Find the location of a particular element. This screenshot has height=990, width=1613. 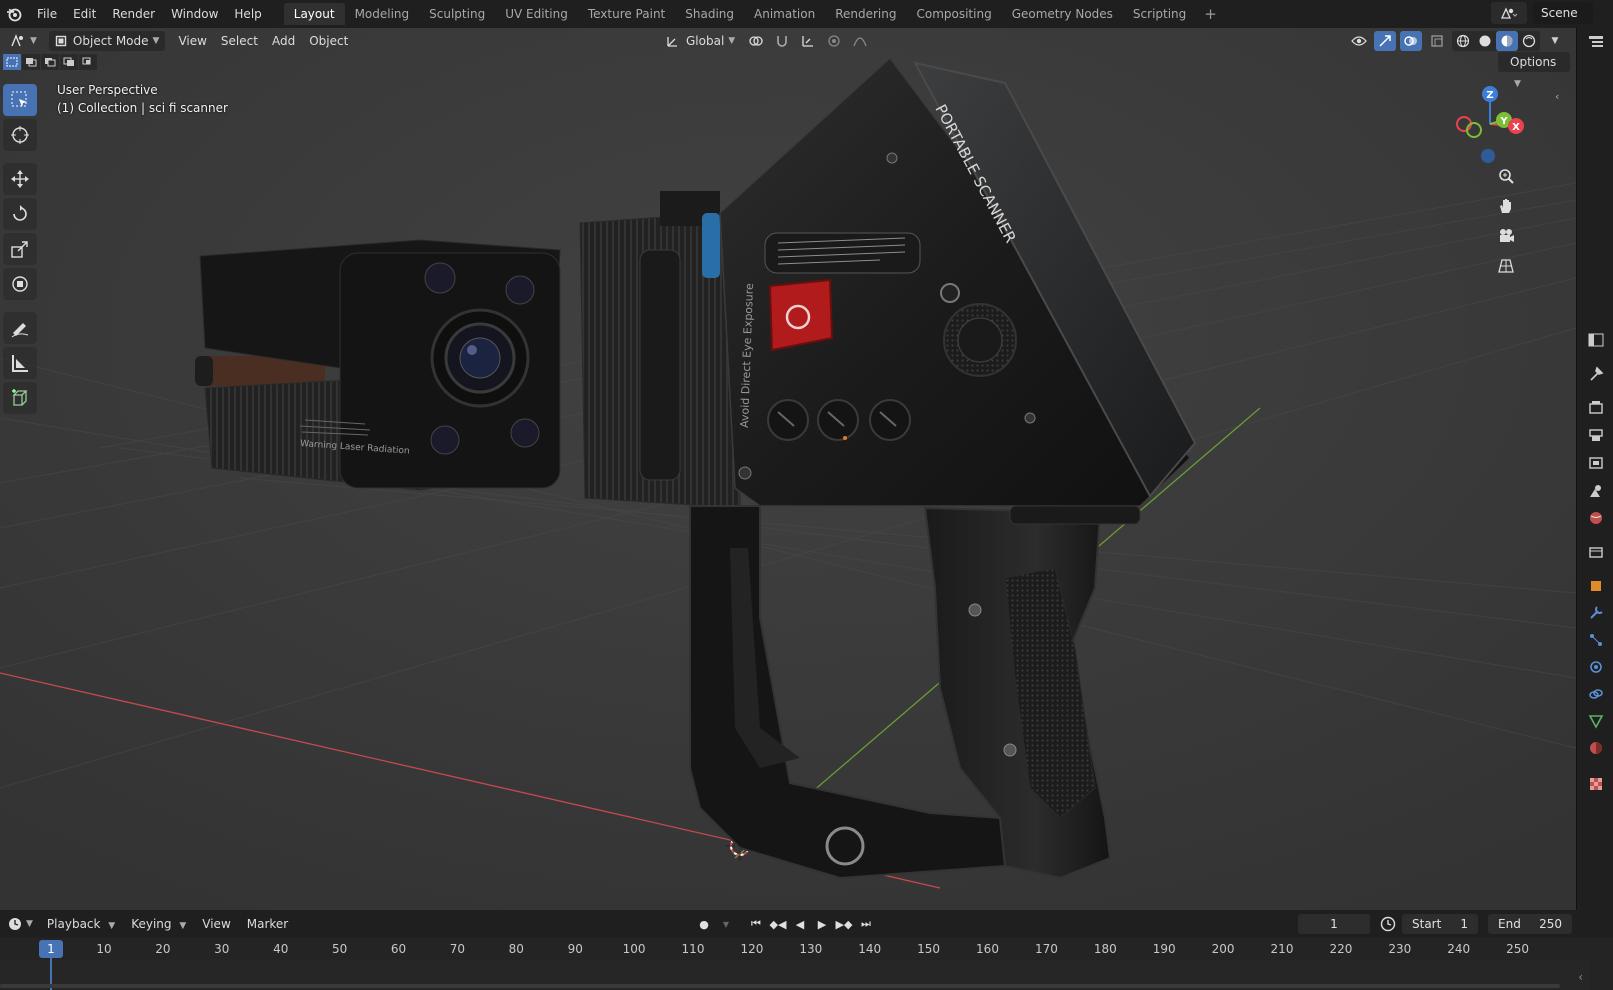

constraints-properties-icon is located at coordinates (1596, 694).